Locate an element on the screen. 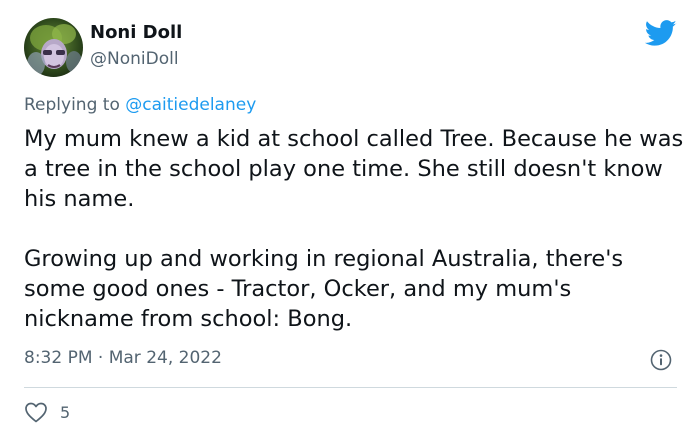 This screenshot has width=700, height=441. author-handle: @NoniDoll is located at coordinates (134, 59).